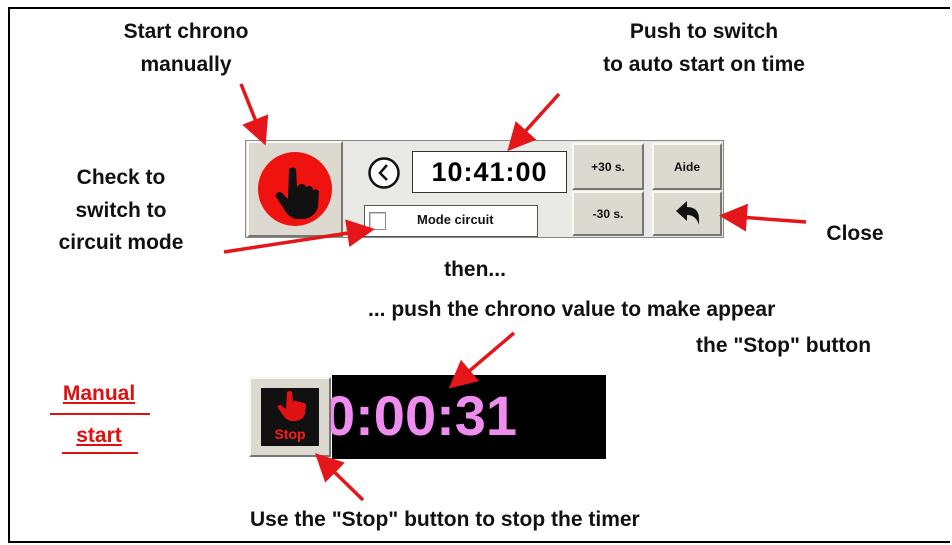 The image size is (952, 545). What do you see at coordinates (704, 48) in the screenshot?
I see `annotation-push-switch: Push to switch to auto start on time` at bounding box center [704, 48].